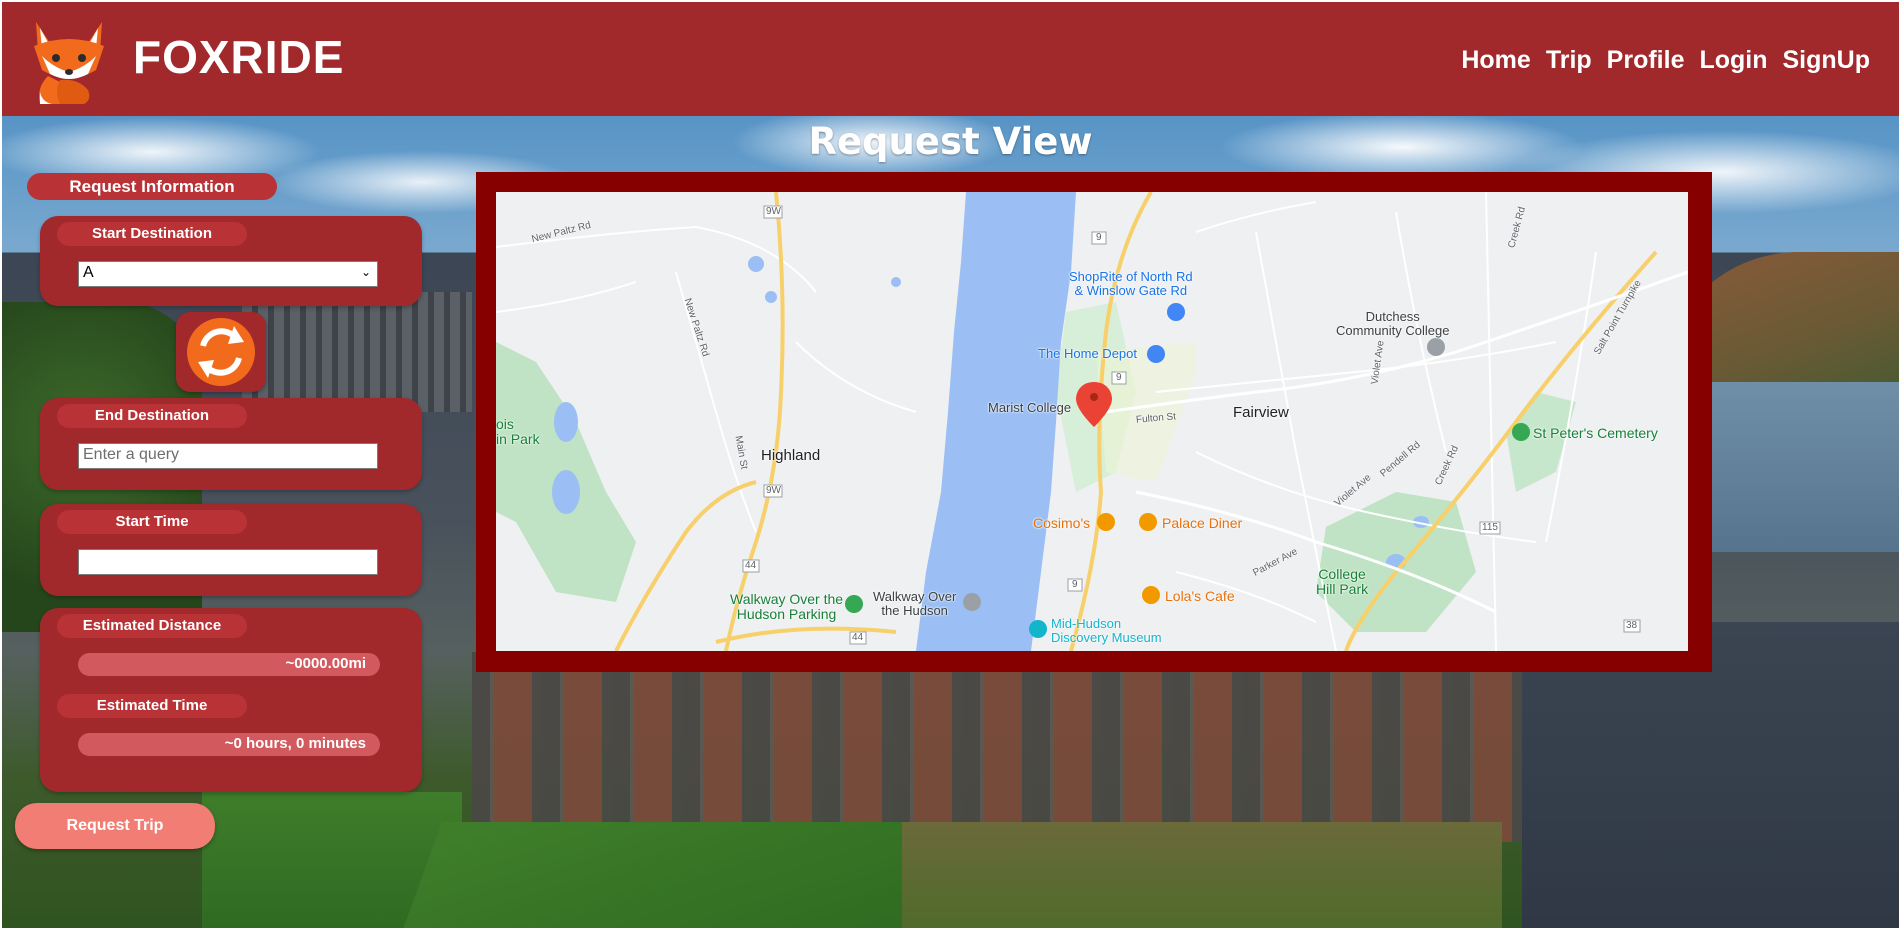 This screenshot has height=930, width=1901. Describe the element at coordinates (518, 432) in the screenshot. I see `place-park-partial: ois in Park` at that location.